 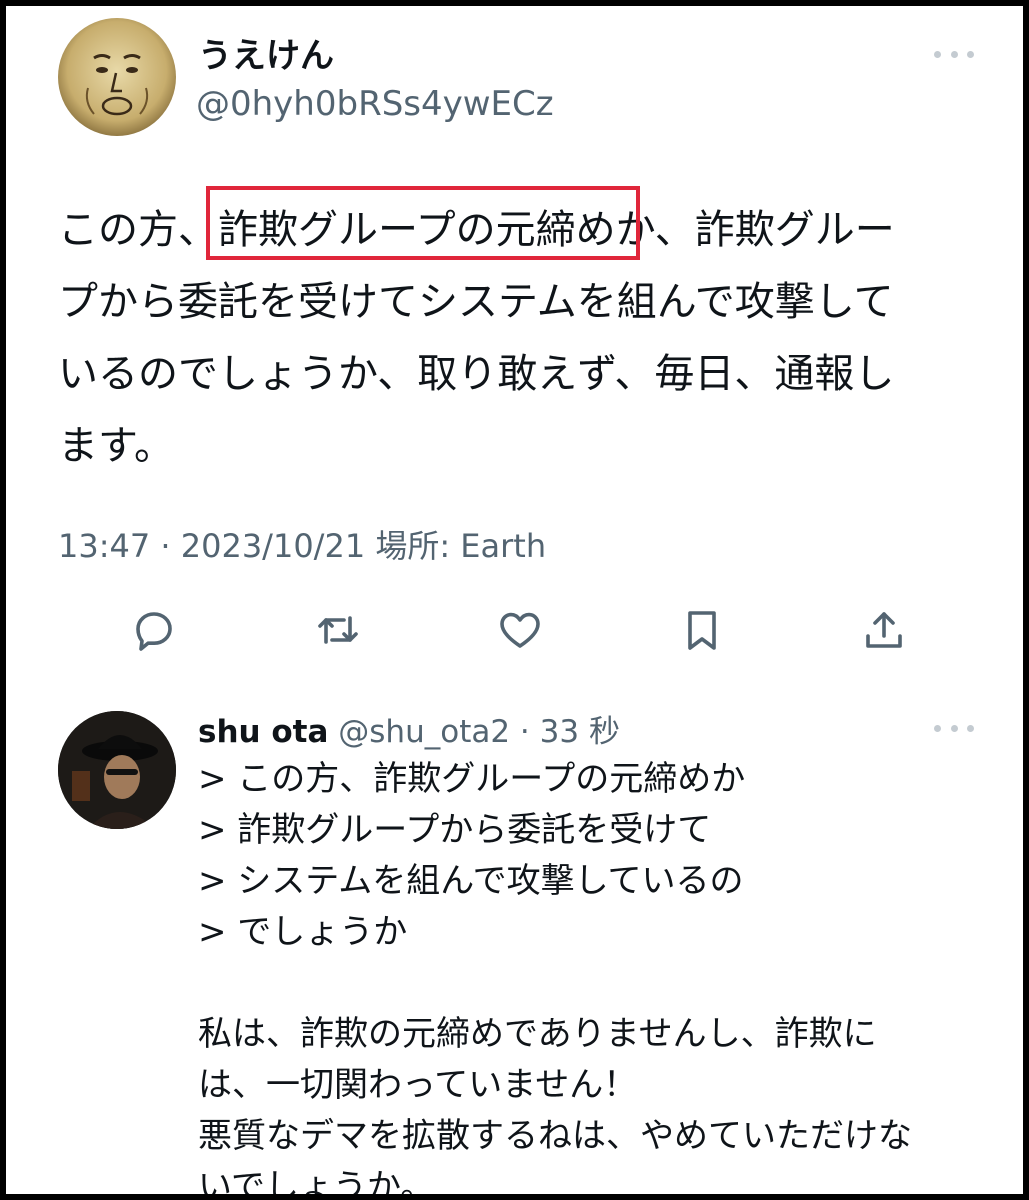 What do you see at coordinates (580, 732) in the screenshot?
I see `reply-timestamp: 33 秒` at bounding box center [580, 732].